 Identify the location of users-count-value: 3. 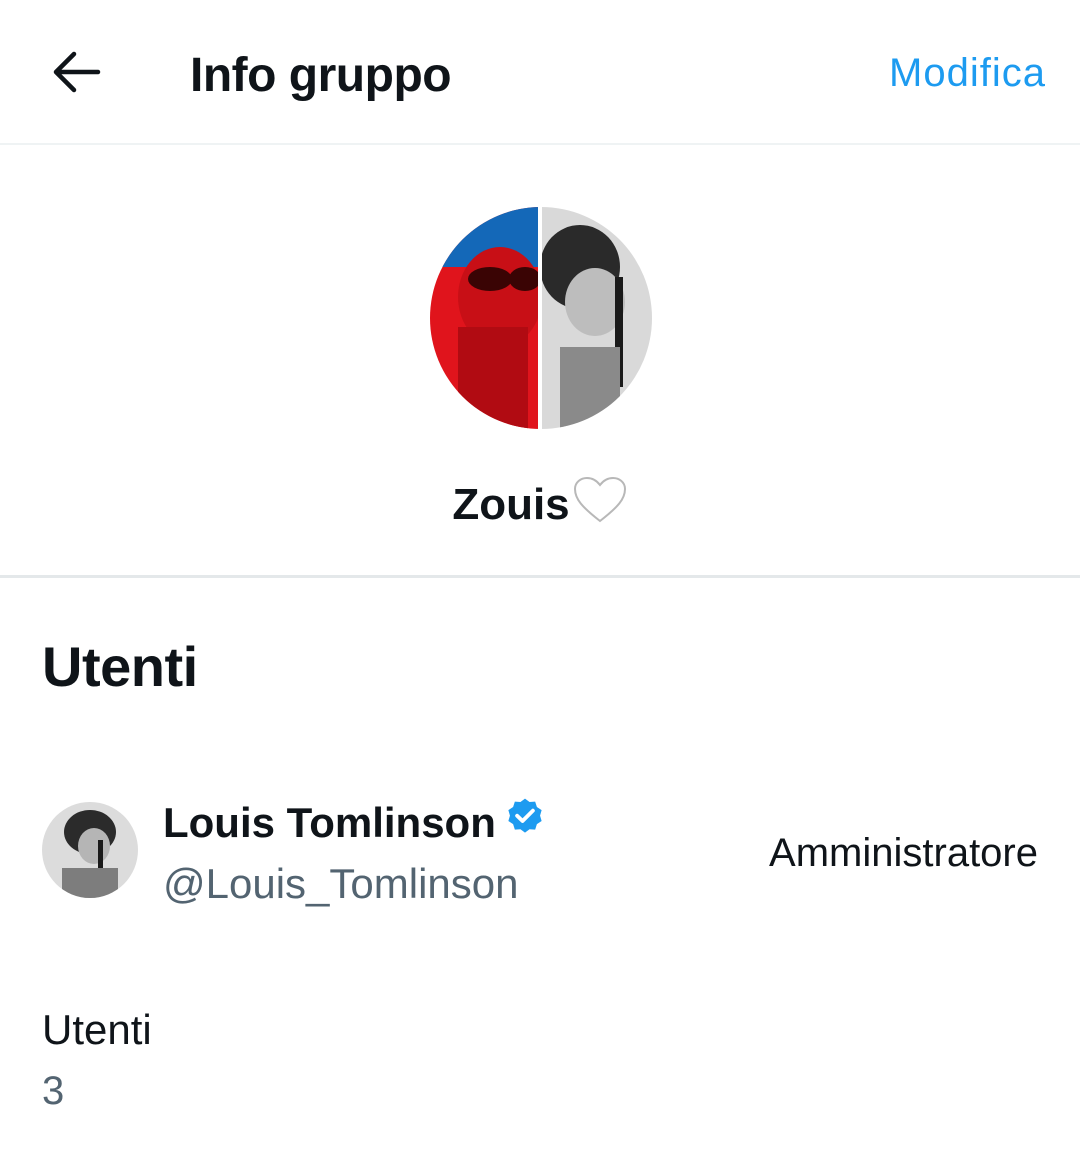
(53, 1091).